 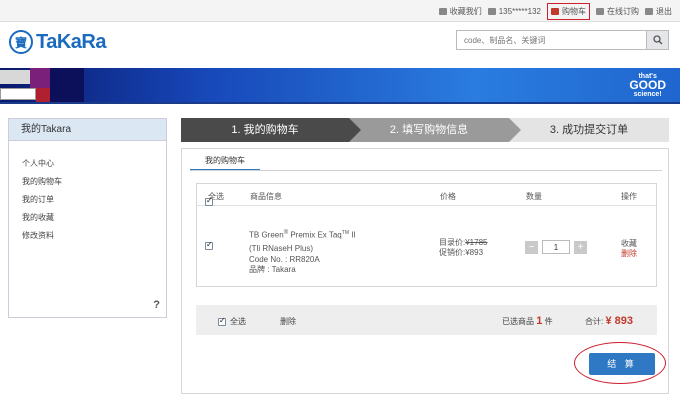 I want to click on step-shipping-info: 2. 填写购物信息, so click(x=435, y=130).